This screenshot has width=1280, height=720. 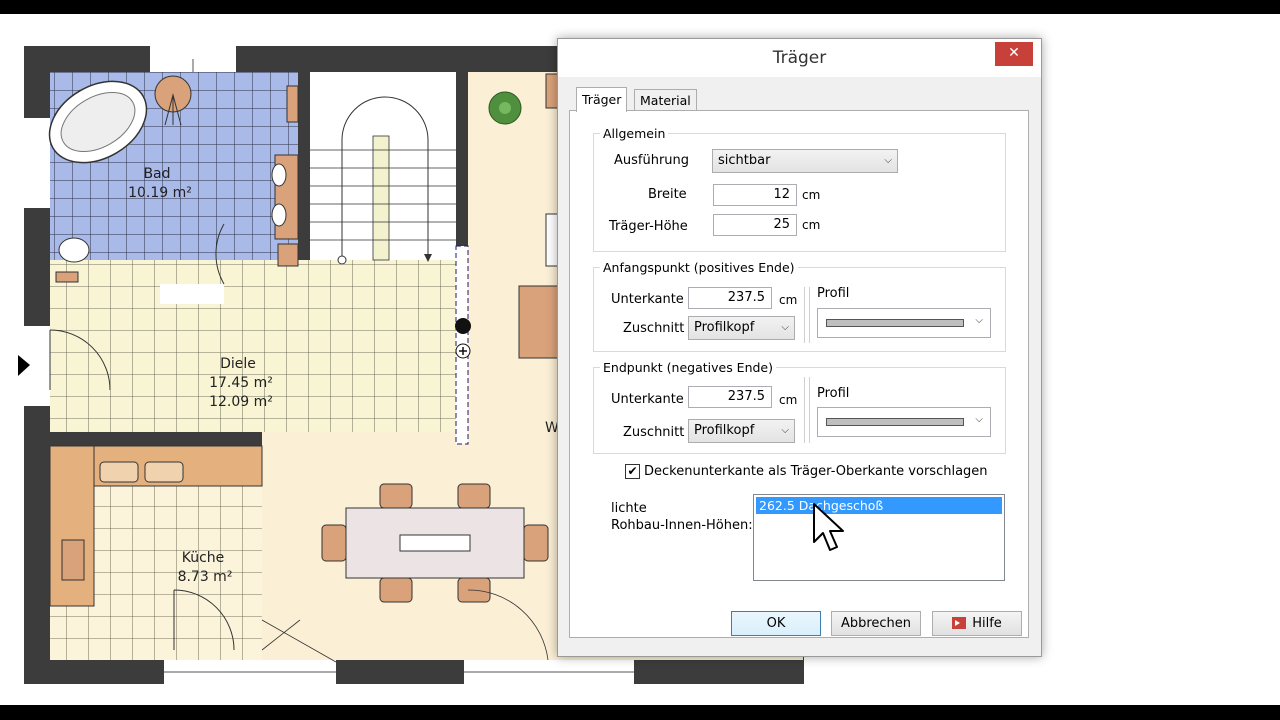 What do you see at coordinates (602, 99) in the screenshot?
I see `tab-traeger: Träger` at bounding box center [602, 99].